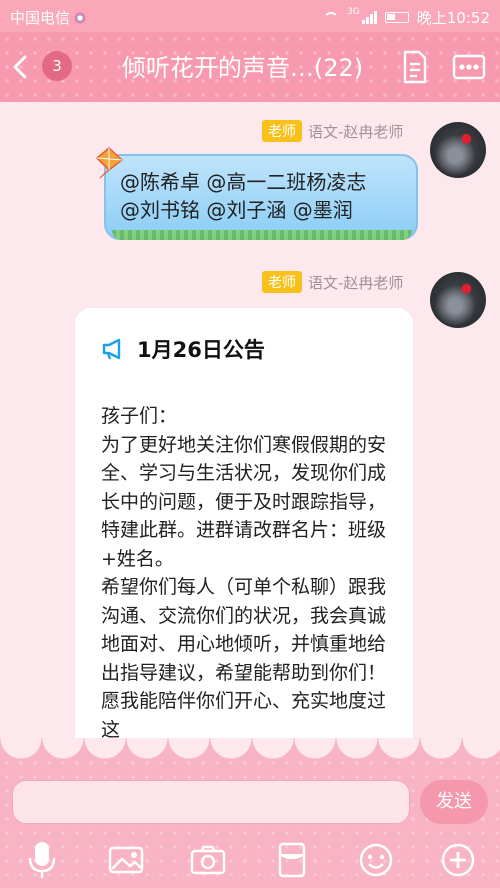 The width and height of the screenshot is (500, 888). What do you see at coordinates (453, 18) in the screenshot?
I see `clock: 晚上10:52` at bounding box center [453, 18].